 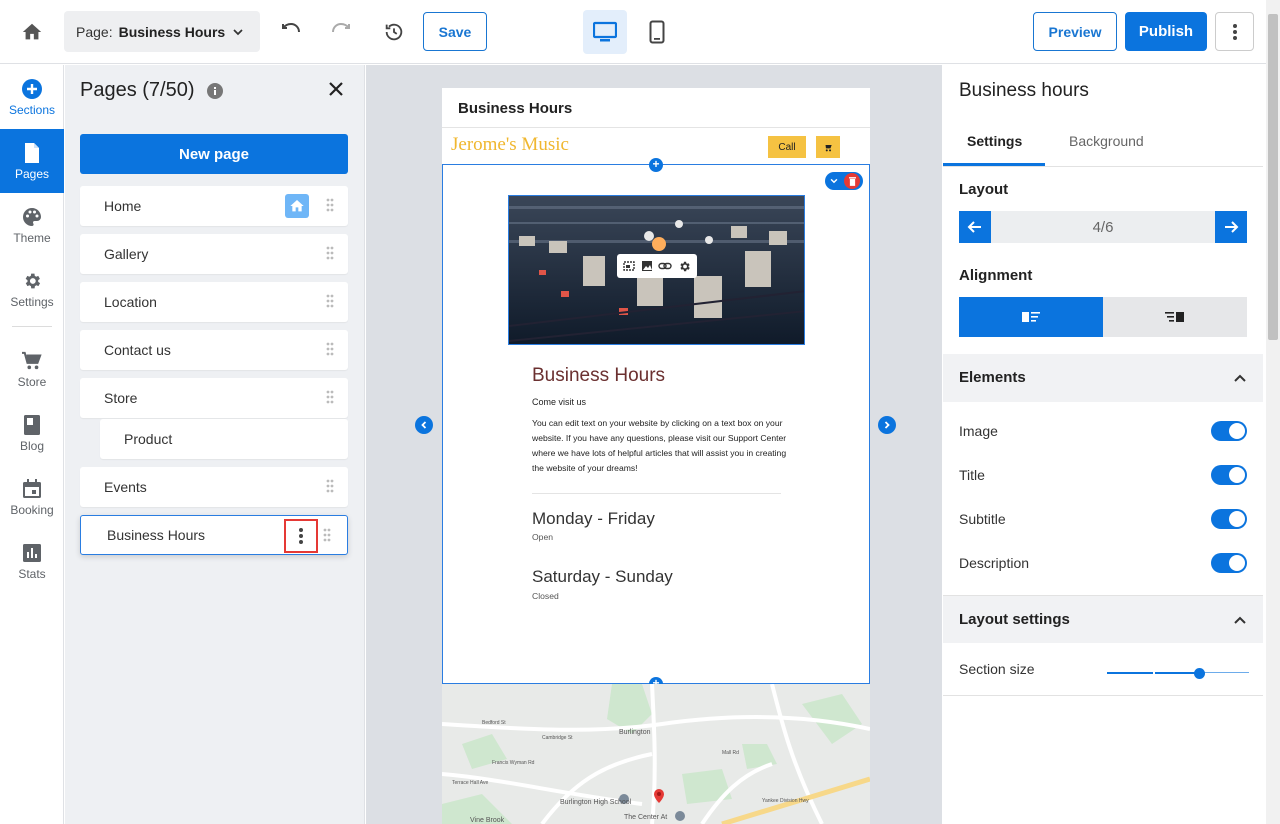 What do you see at coordinates (1175, 317) in the screenshot?
I see `align-right-button` at bounding box center [1175, 317].